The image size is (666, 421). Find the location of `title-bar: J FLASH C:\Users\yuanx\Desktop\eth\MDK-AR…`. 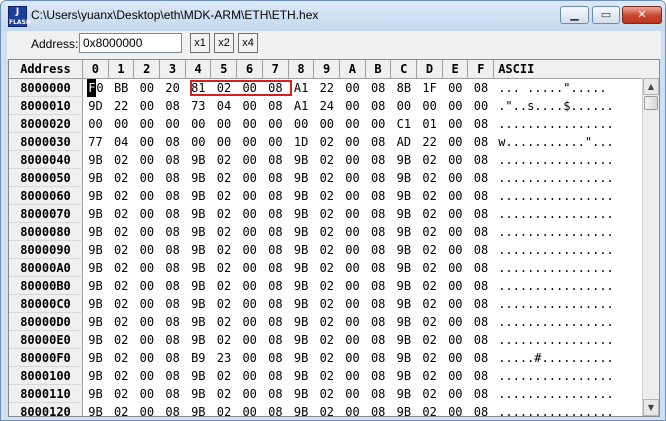

title-bar: J FLASH C:\Users\yuanx\Desktop\eth\MDK-AR… is located at coordinates (333, 16).